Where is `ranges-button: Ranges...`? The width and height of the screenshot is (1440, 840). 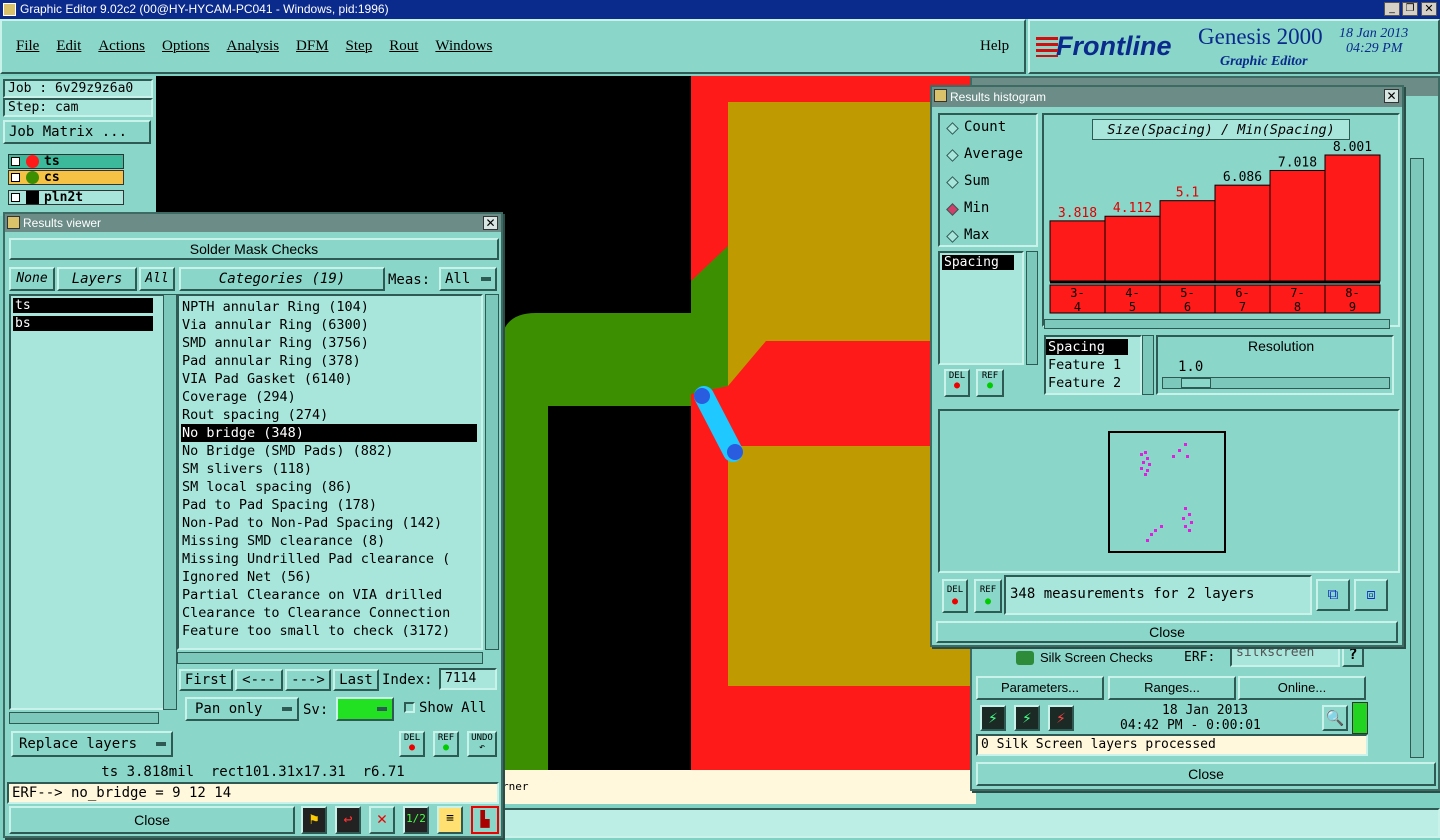 ranges-button: Ranges... is located at coordinates (1172, 688).